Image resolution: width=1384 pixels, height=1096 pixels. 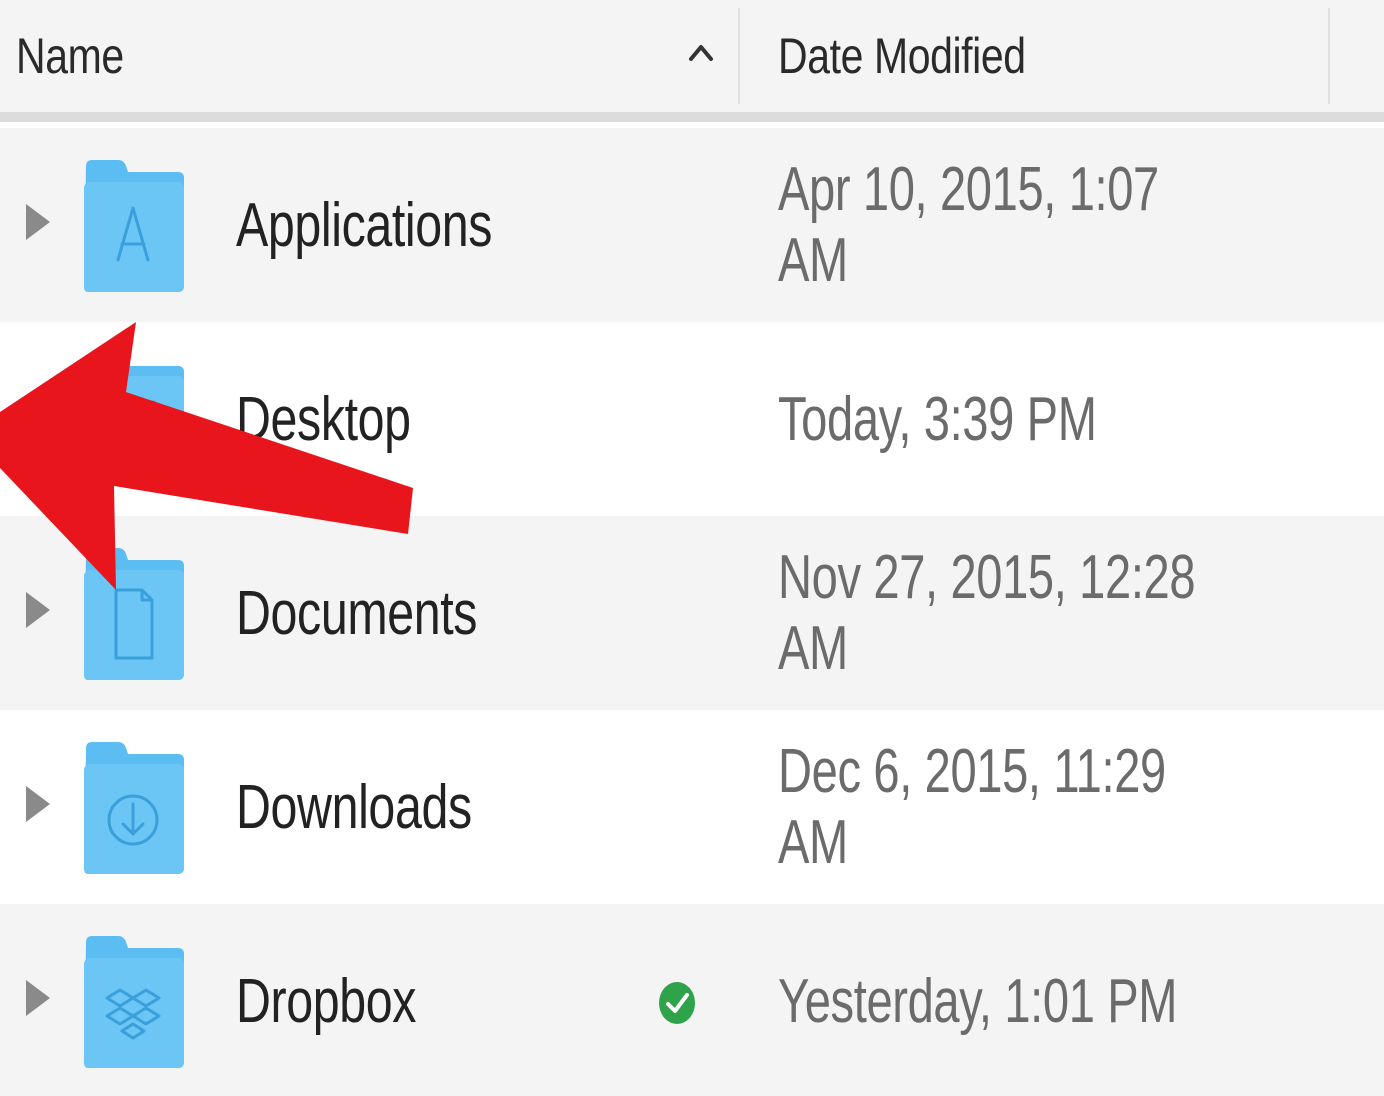 I want to click on sort-ascending-icon, so click(x=701, y=53).